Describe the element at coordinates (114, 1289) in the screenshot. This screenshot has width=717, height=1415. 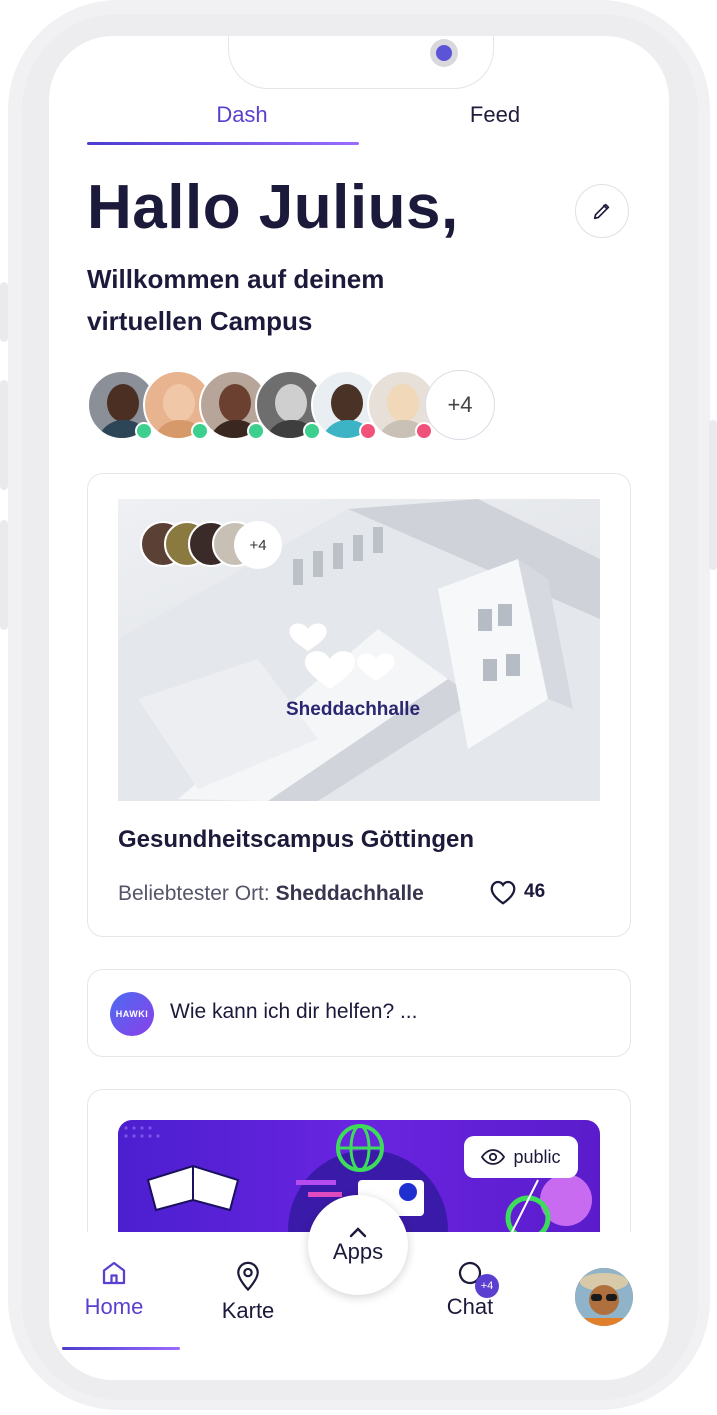
I see `nav-home: Home` at that location.